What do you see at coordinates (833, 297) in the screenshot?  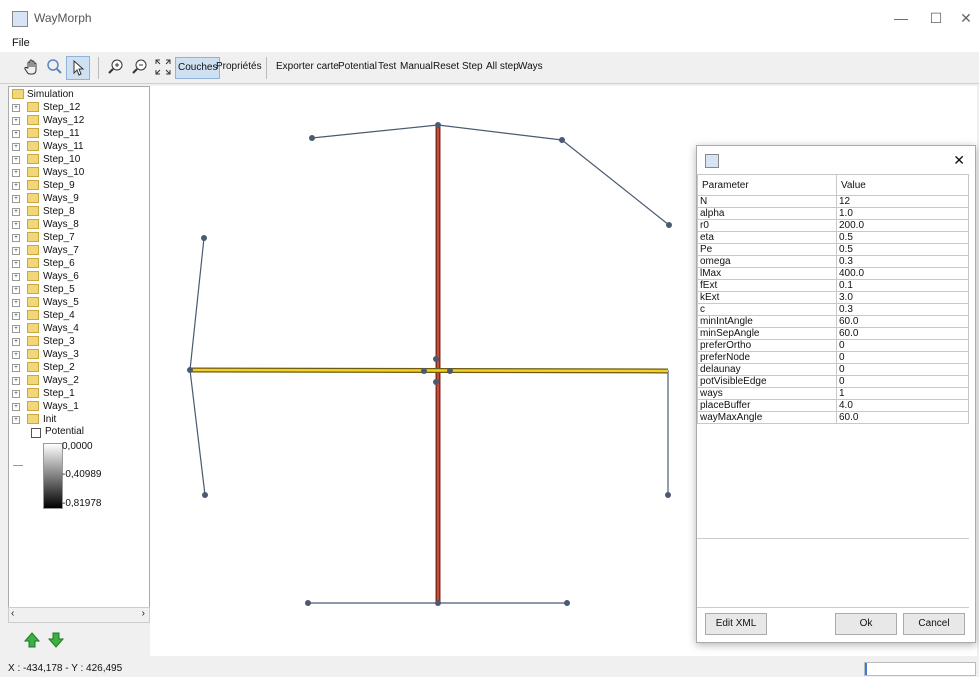 I see `parameter-row: kExt 3.0` at bounding box center [833, 297].